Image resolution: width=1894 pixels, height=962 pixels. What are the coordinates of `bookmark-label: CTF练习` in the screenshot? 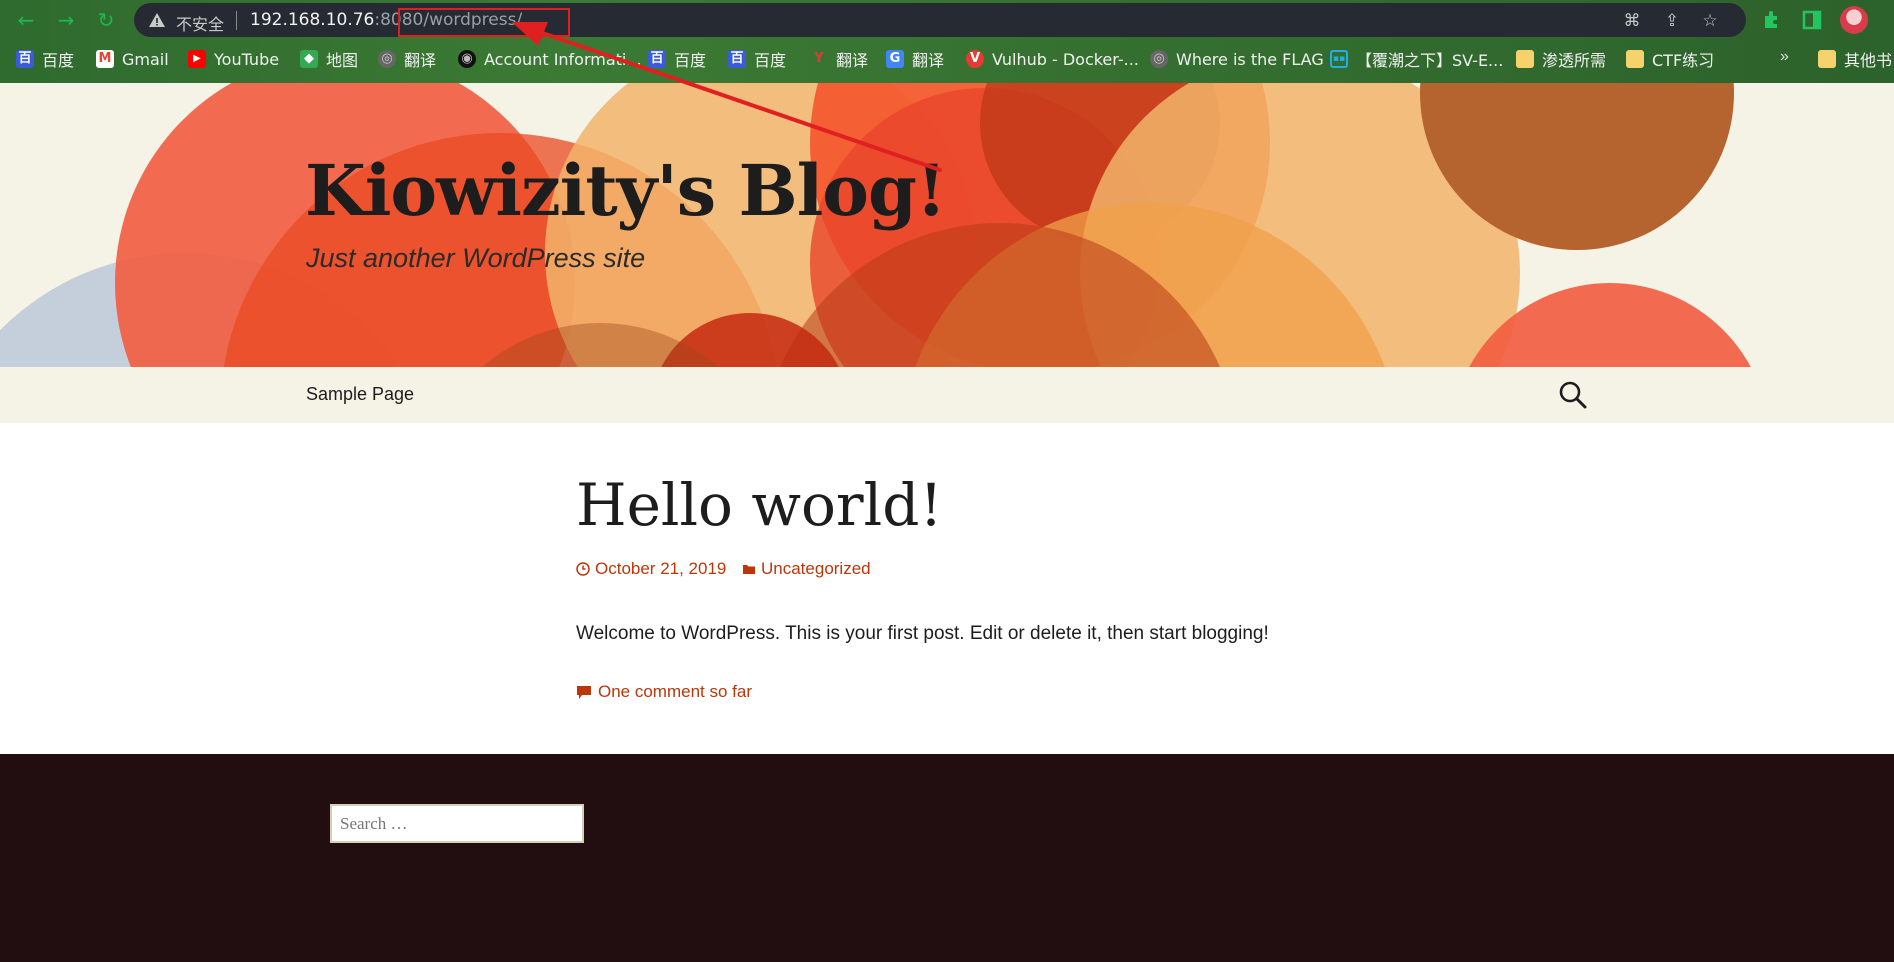 It's located at (1683, 60).